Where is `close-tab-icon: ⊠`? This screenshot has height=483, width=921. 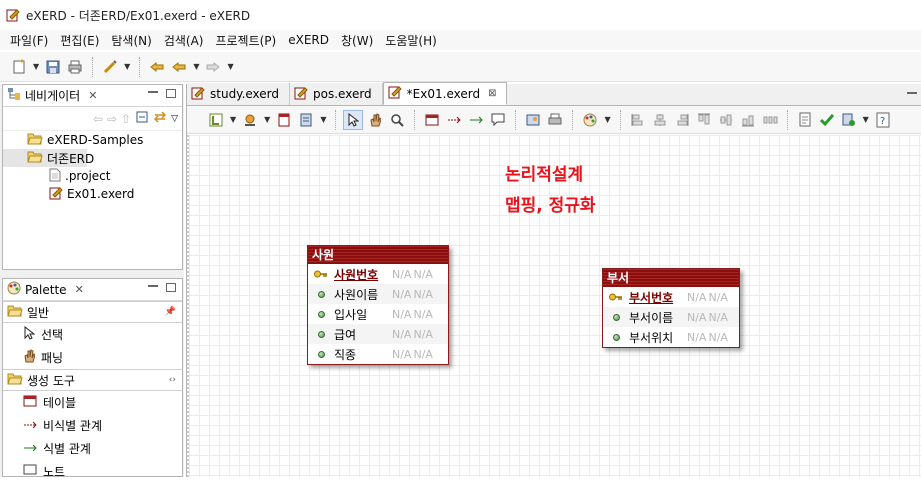 close-tab-icon: ⊠ is located at coordinates (492, 93).